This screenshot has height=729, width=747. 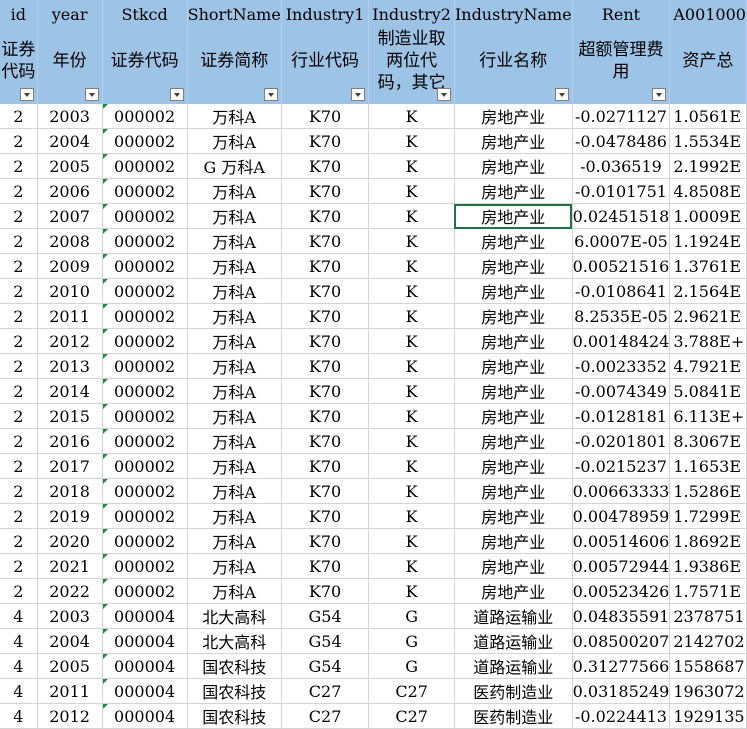 What do you see at coordinates (234, 14) in the screenshot?
I see `header-short-name: ShortName` at bounding box center [234, 14].